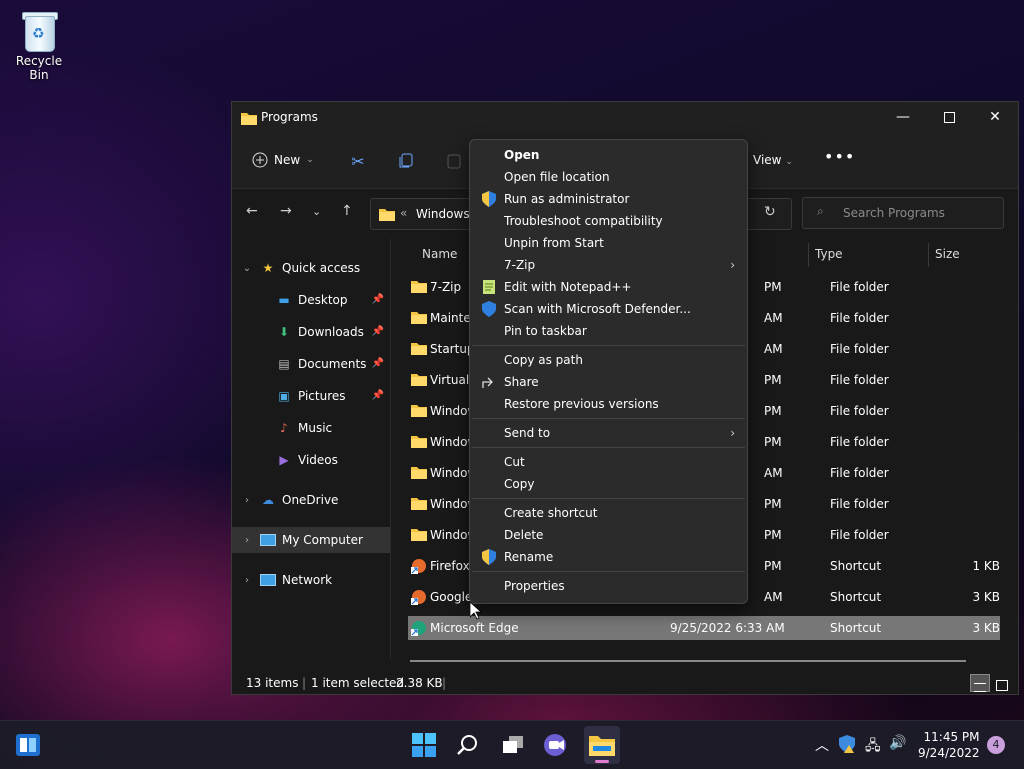 The height and width of the screenshot is (769, 1024). Describe the element at coordinates (556, 745) in the screenshot. I see `teams-chat-button` at that location.